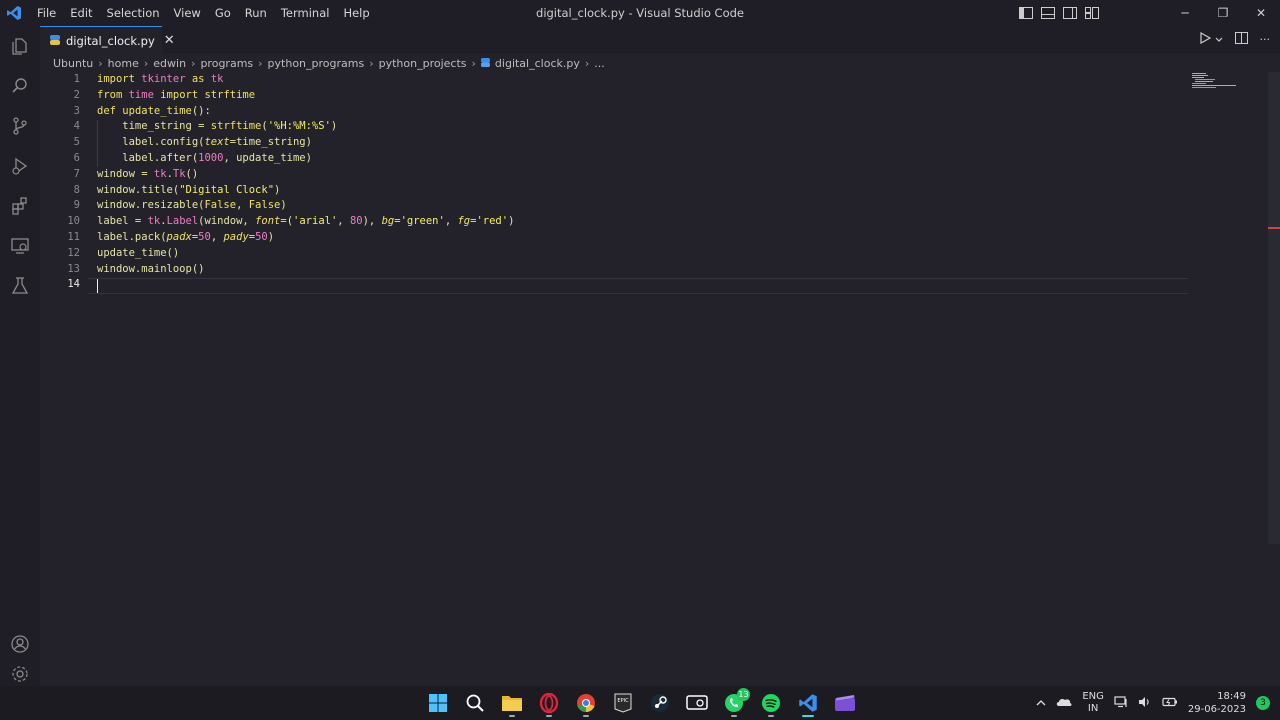 The height and width of the screenshot is (720, 1280). Describe the element at coordinates (845, 703) in the screenshot. I see `clipchamp-icon` at that location.